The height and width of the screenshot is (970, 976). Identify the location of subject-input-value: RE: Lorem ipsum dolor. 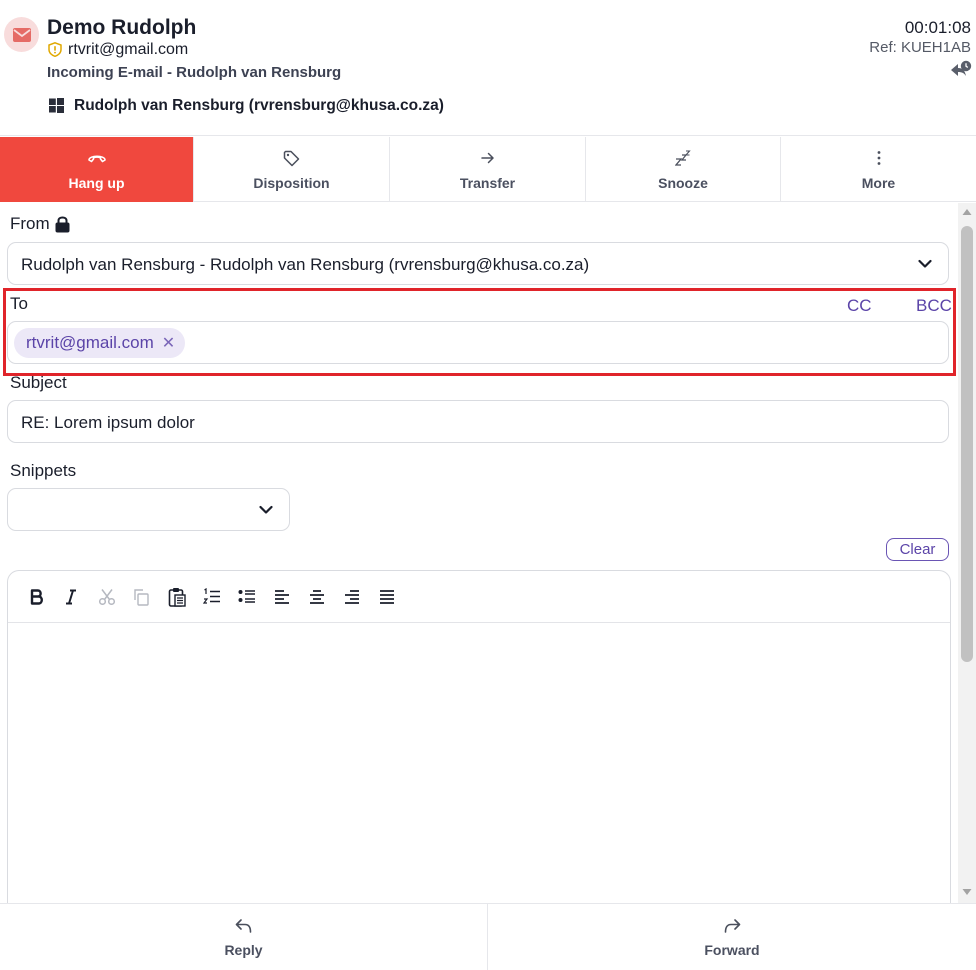
(108, 422).